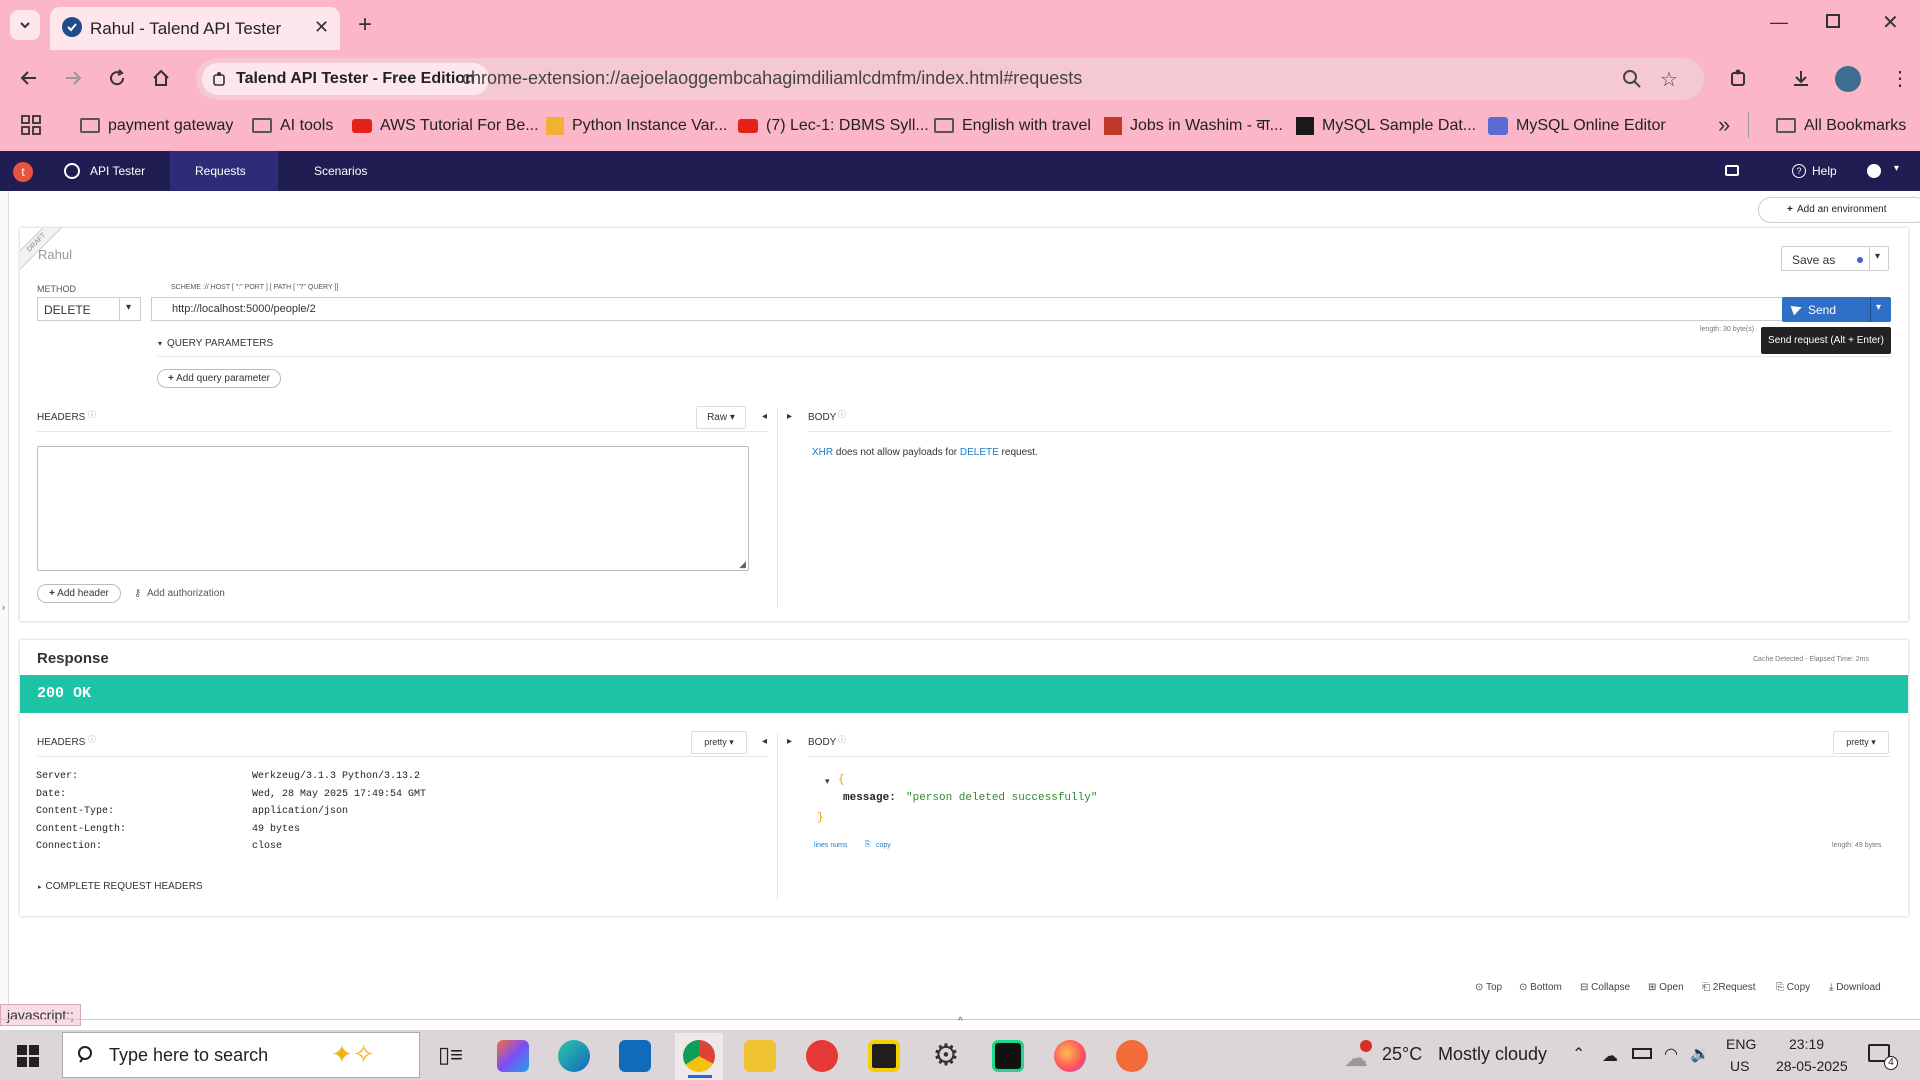 The image size is (1920, 1080). I want to click on footer-copy-link: ⎘ Copy, so click(1793, 987).